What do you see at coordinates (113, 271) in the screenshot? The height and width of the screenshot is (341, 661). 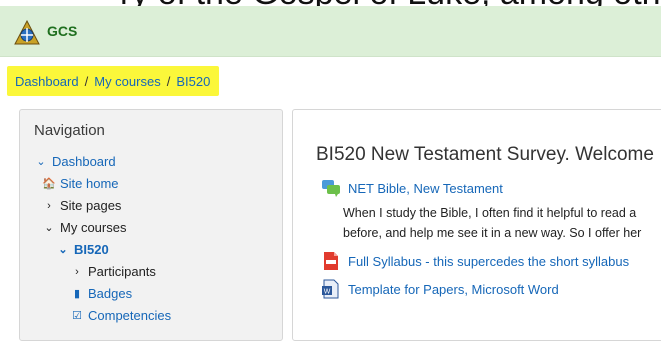 I see `nav-item-participants: › Participants` at bounding box center [113, 271].